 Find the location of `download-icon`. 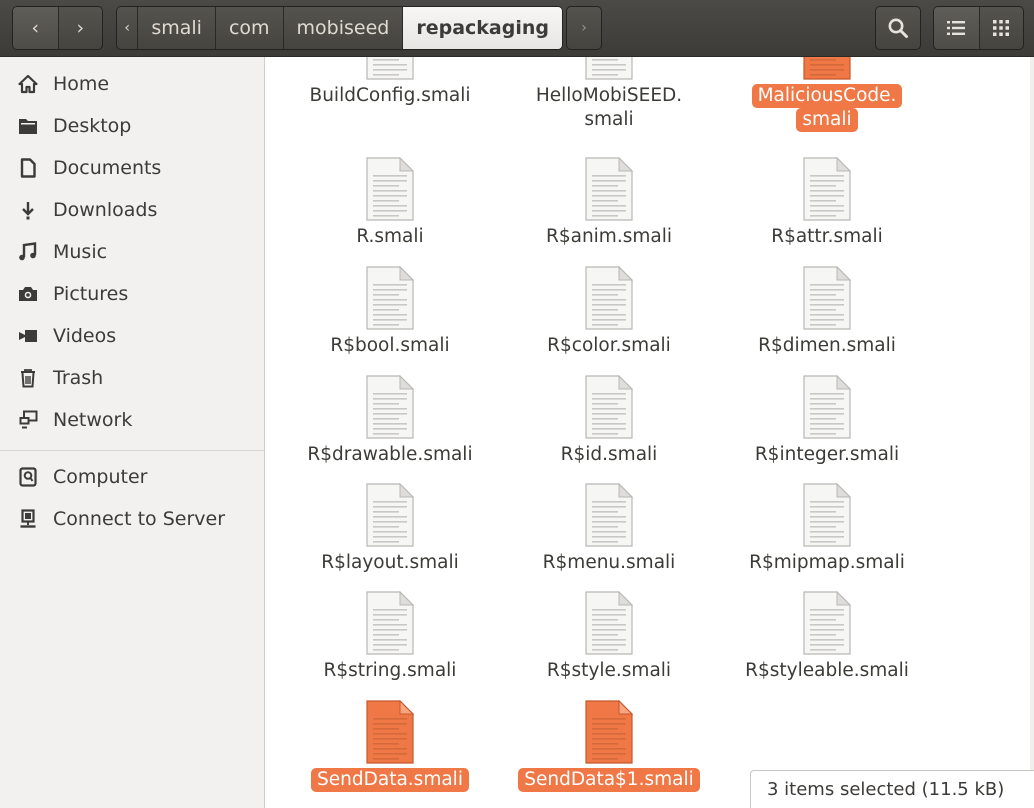

download-icon is located at coordinates (28, 210).